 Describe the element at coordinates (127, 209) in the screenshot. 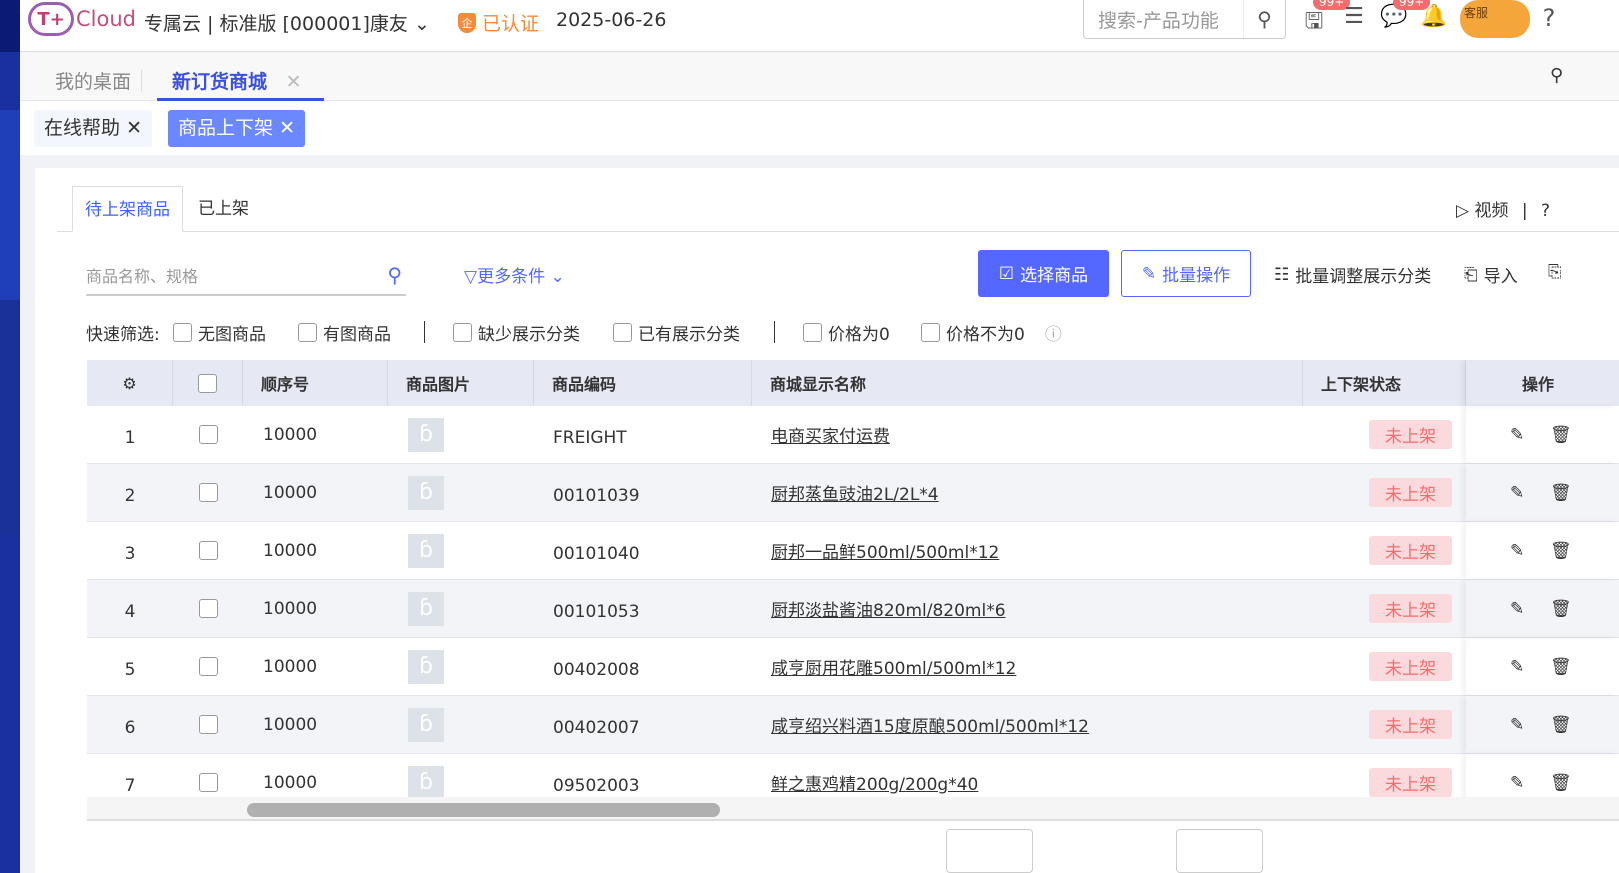

I see `tab-pending: 待上架商品` at that location.